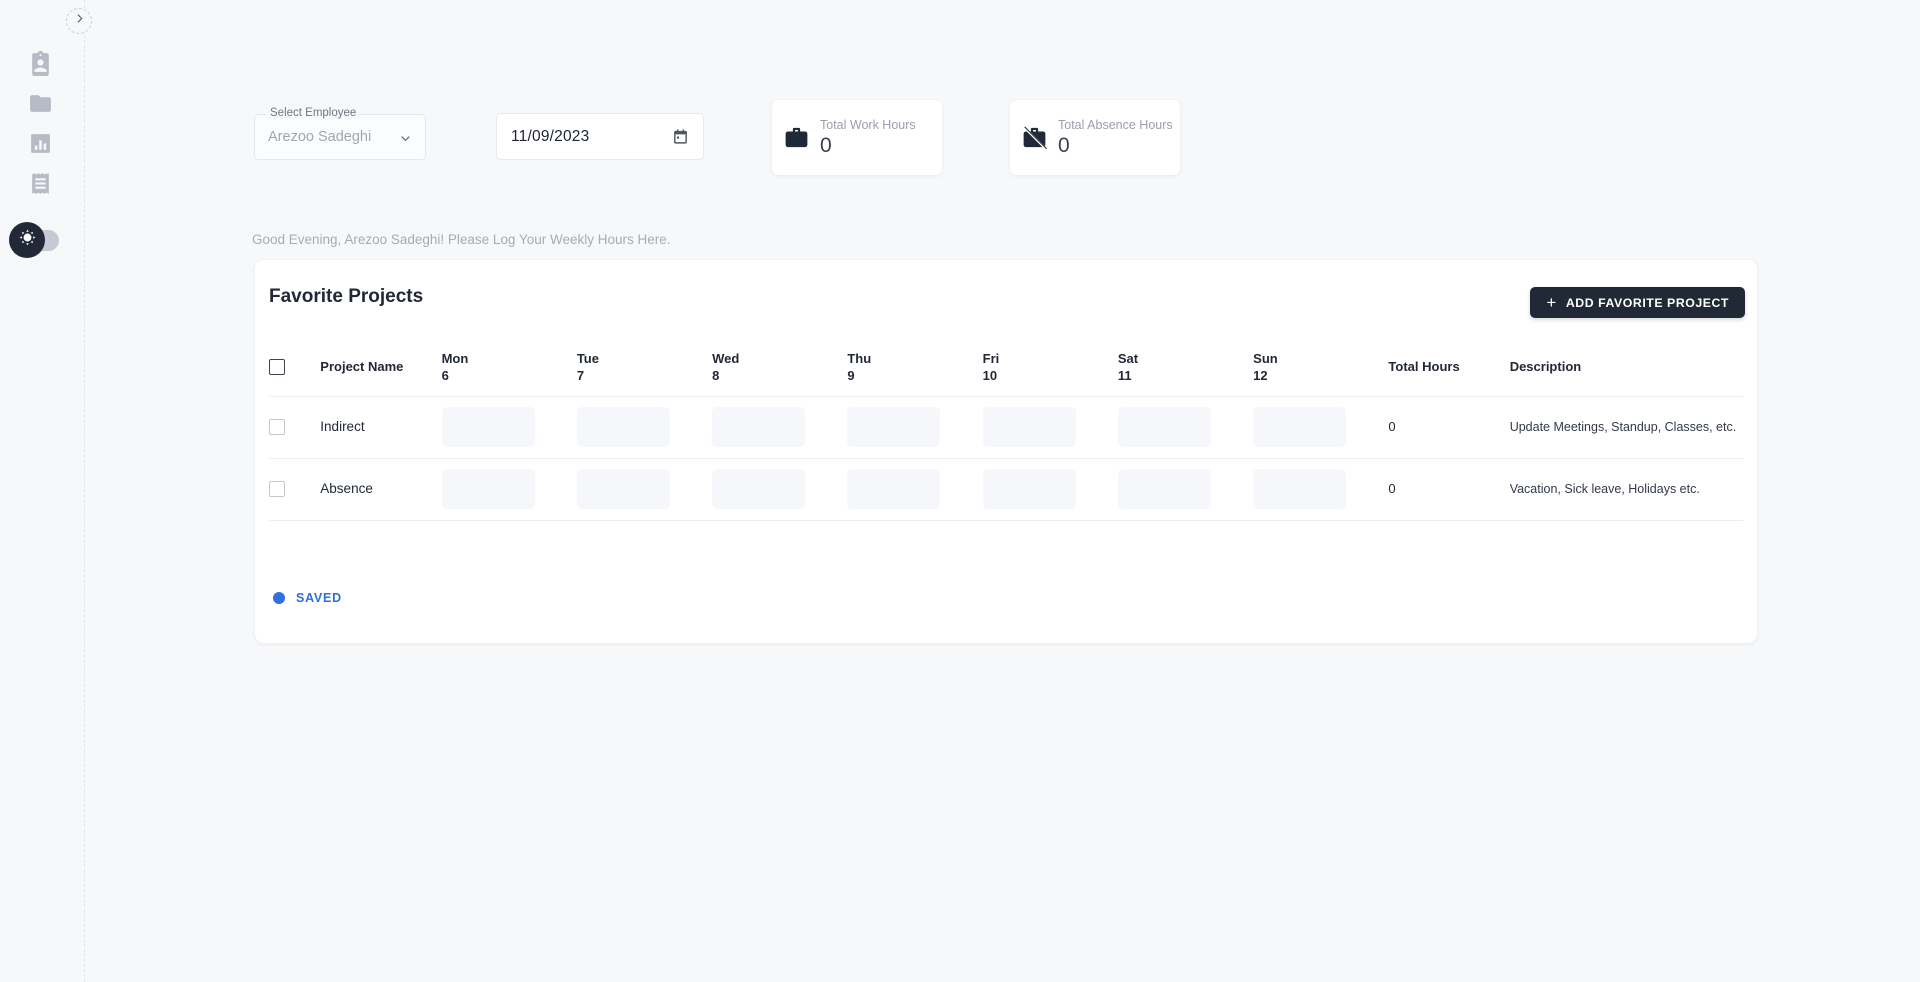  Describe the element at coordinates (868, 124) in the screenshot. I see `stat-caption: Total Work Hours` at that location.